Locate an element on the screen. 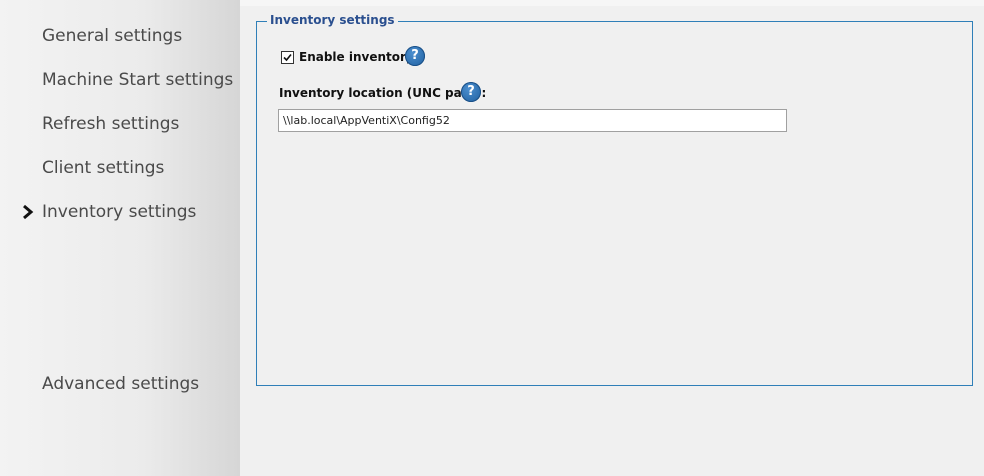 The width and height of the screenshot is (984, 476). inventory-settings-group-title: Inventory settings is located at coordinates (332, 20).